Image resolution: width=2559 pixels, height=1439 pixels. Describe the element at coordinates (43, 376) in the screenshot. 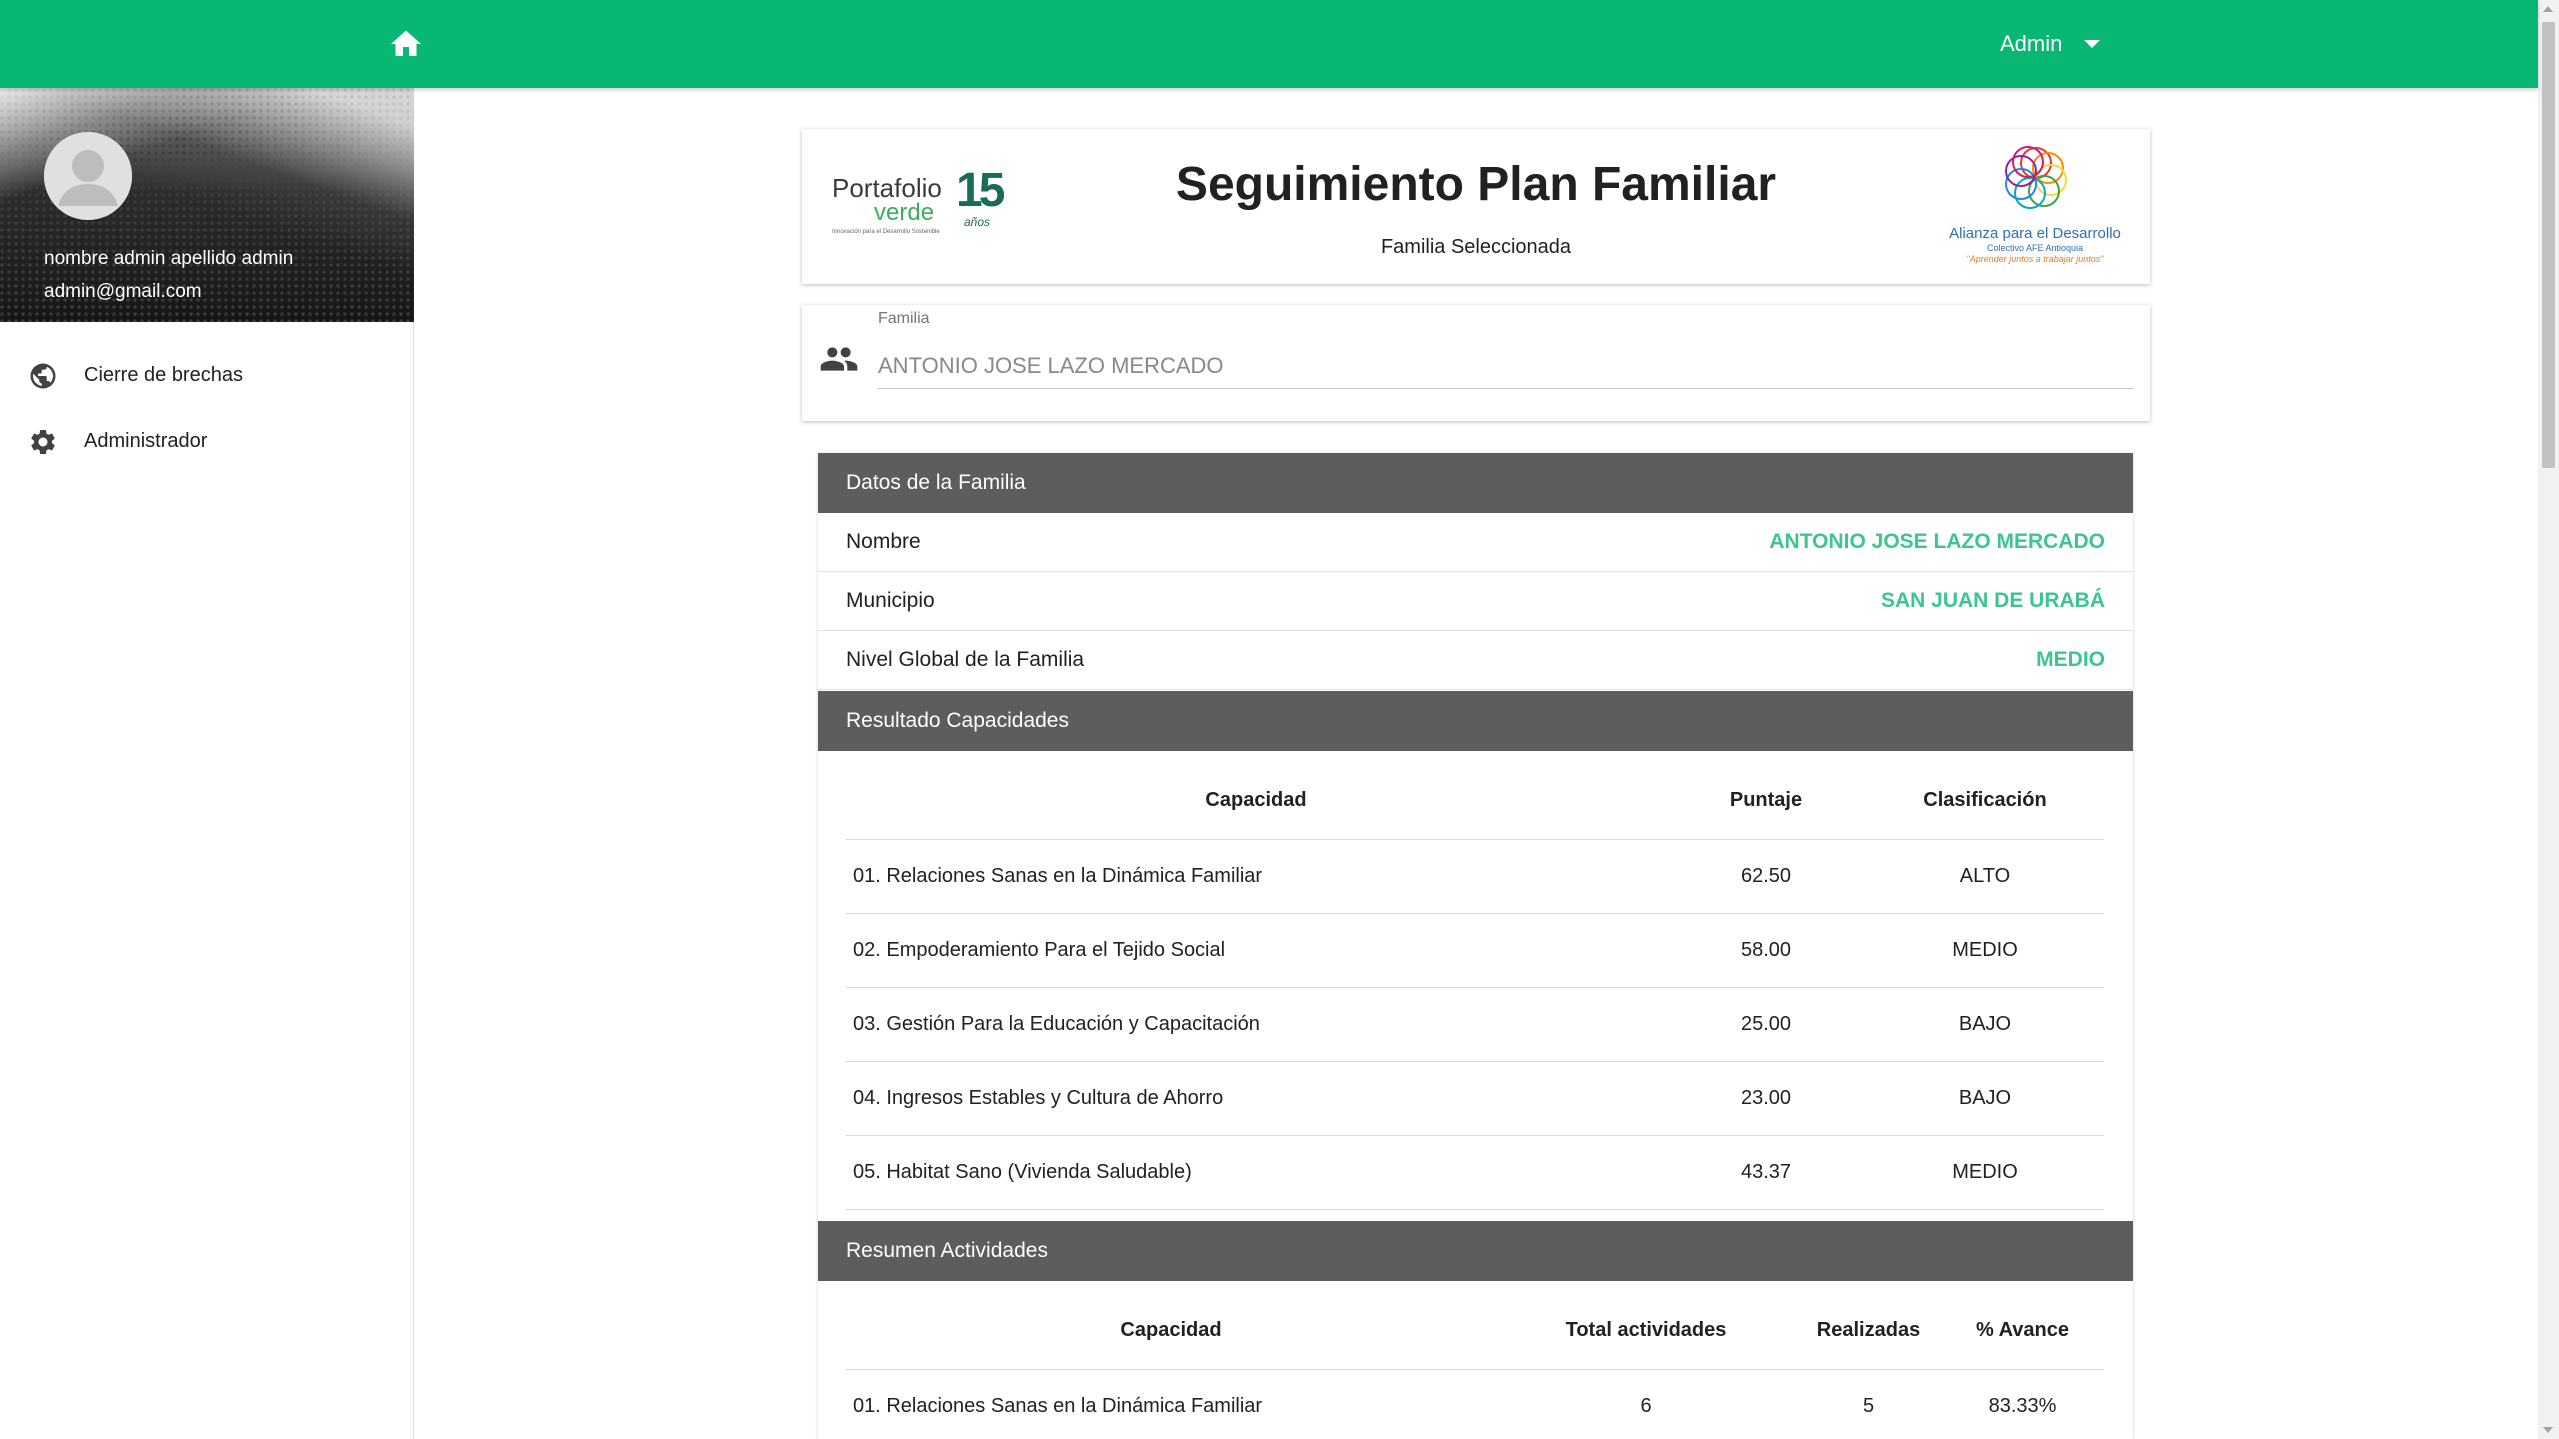

I see `globe-icon` at that location.